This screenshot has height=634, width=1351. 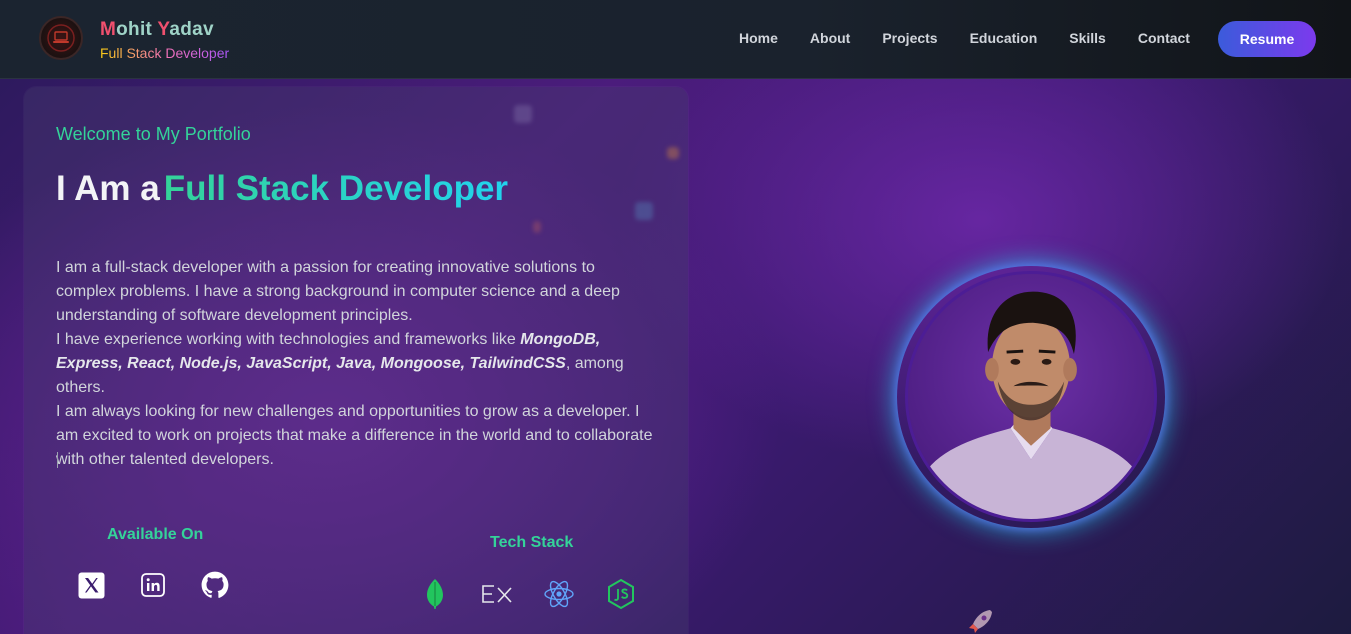 I want to click on brand-name: Mohit Yadav, so click(x=157, y=30).